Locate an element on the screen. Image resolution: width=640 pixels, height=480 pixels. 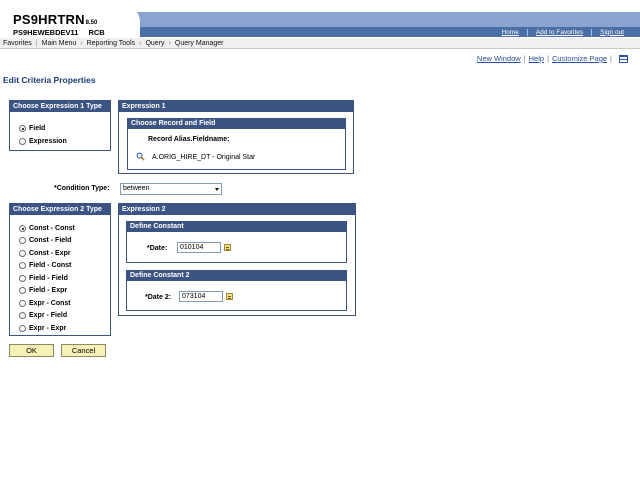
radio-expr-field: Expr - Field is located at coordinates (43, 315).